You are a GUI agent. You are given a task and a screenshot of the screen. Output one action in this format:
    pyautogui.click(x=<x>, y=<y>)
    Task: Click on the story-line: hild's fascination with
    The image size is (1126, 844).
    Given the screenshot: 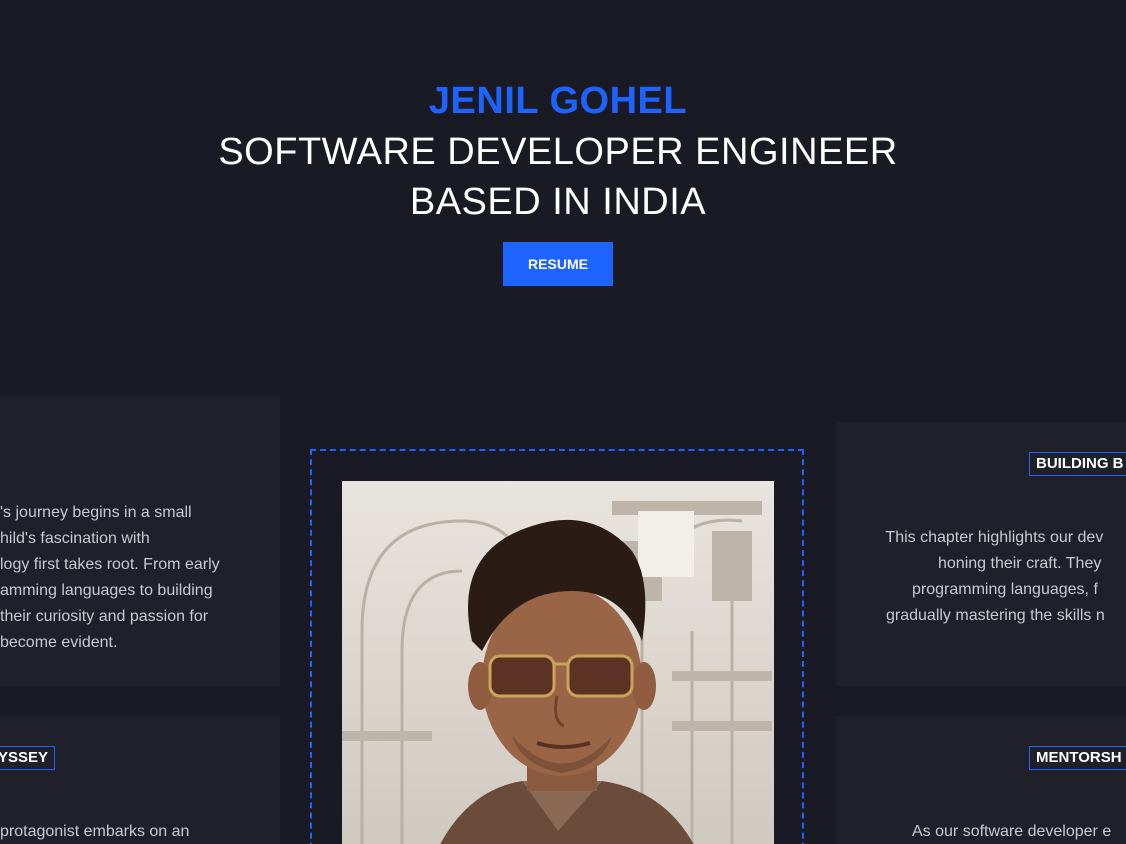 What is the action you would take?
    pyautogui.click(x=75, y=538)
    